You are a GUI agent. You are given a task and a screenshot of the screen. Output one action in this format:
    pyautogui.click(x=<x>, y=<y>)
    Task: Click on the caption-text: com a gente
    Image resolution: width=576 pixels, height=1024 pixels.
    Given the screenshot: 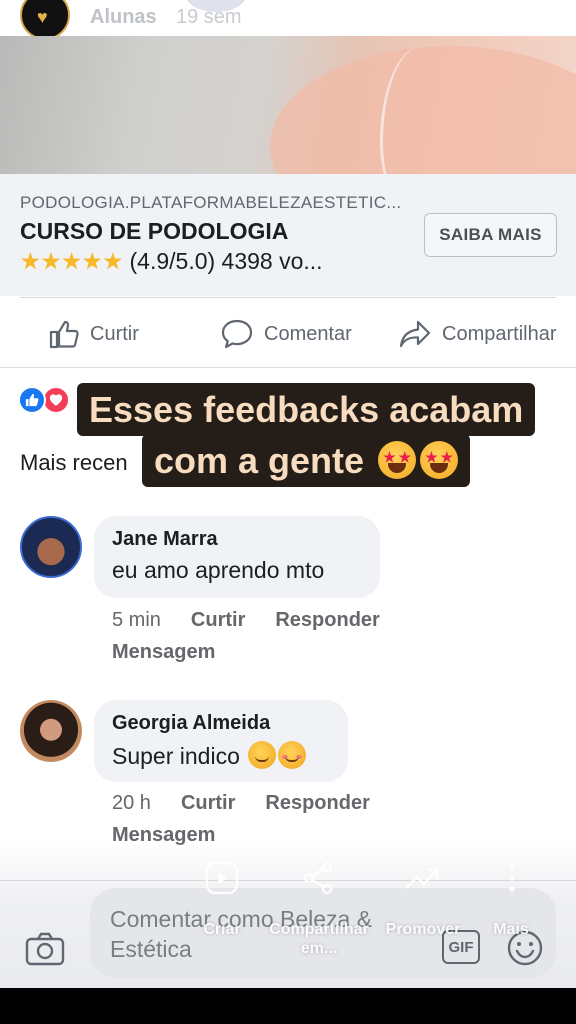 What is the action you would take?
    pyautogui.click(x=259, y=460)
    